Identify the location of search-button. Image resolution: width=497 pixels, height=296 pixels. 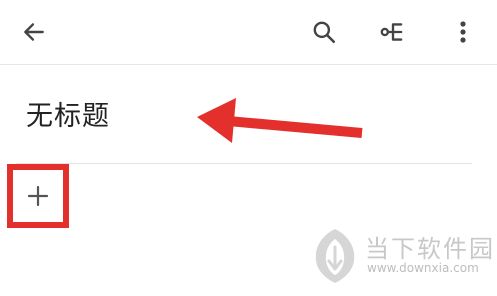
(324, 32).